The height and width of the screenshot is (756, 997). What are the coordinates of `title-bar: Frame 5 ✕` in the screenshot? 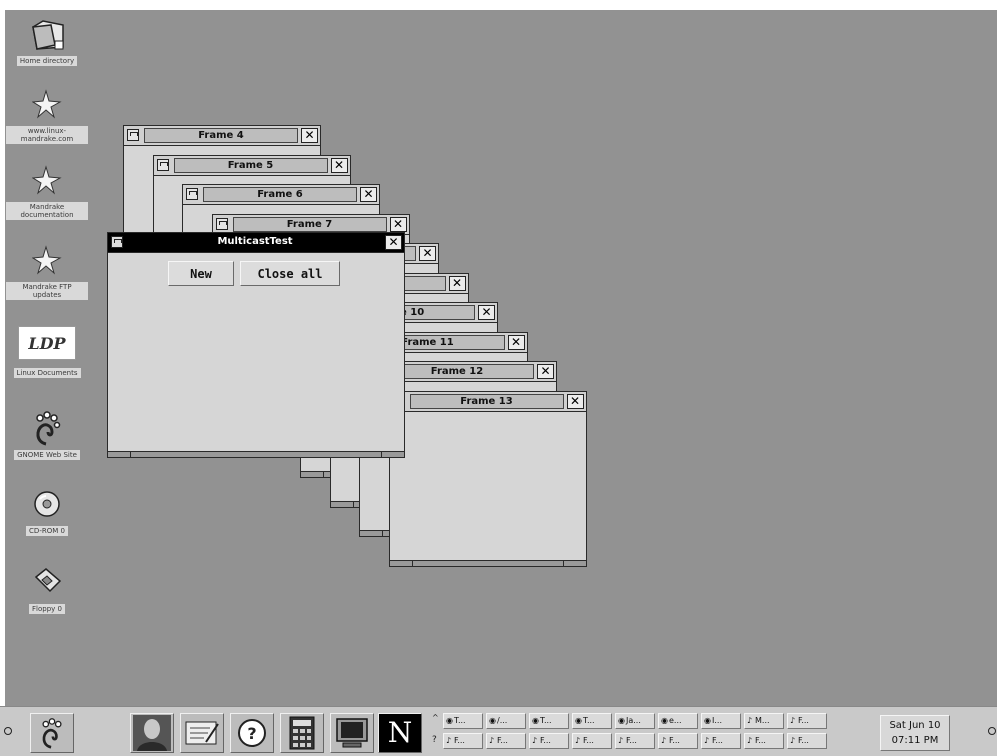 It's located at (251, 165).